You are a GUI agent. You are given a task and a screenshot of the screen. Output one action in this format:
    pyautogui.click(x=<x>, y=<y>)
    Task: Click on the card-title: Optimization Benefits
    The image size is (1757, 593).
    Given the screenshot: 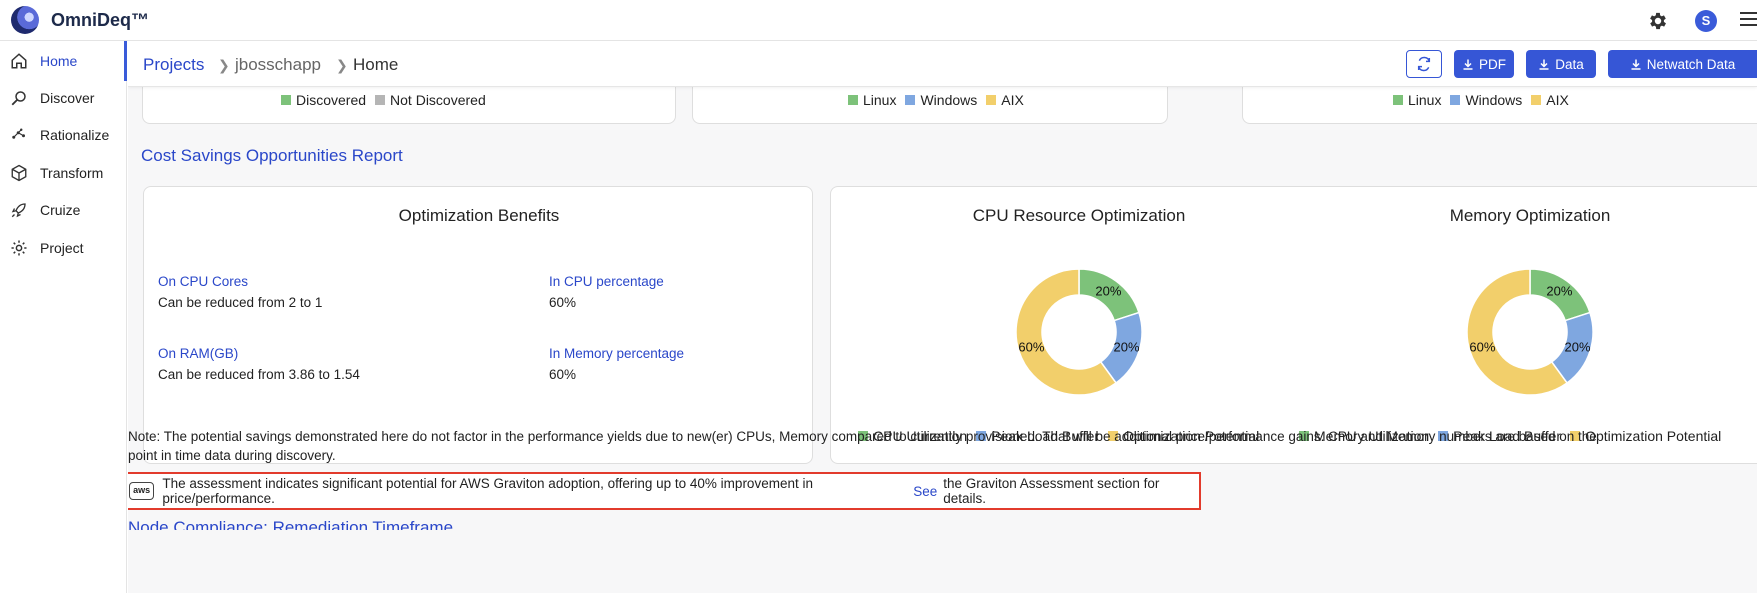 What is the action you would take?
    pyautogui.click(x=479, y=215)
    